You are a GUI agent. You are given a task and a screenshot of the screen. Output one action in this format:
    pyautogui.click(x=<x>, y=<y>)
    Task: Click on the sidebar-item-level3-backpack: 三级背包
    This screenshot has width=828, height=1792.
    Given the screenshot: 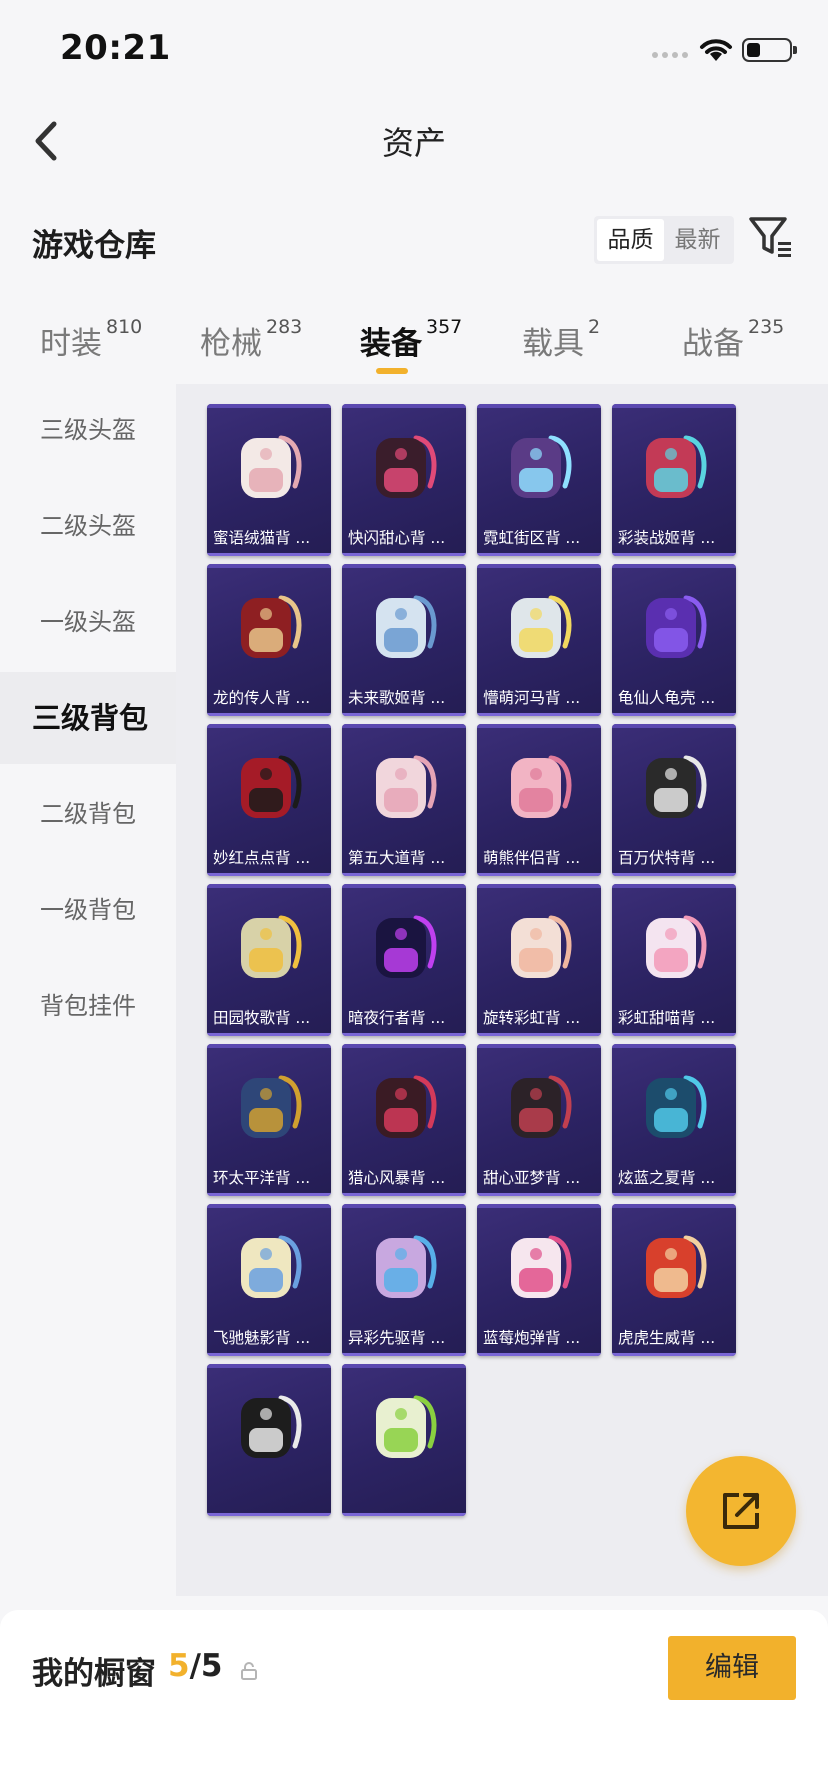 What is the action you would take?
    pyautogui.click(x=88, y=718)
    